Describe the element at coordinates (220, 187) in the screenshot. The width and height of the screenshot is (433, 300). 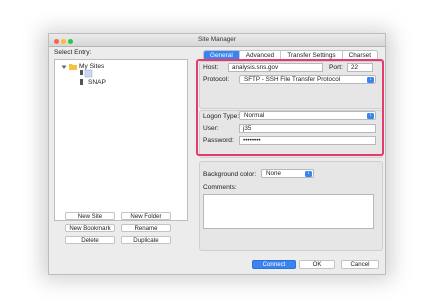
I see `comments-label: Comments:` at that location.